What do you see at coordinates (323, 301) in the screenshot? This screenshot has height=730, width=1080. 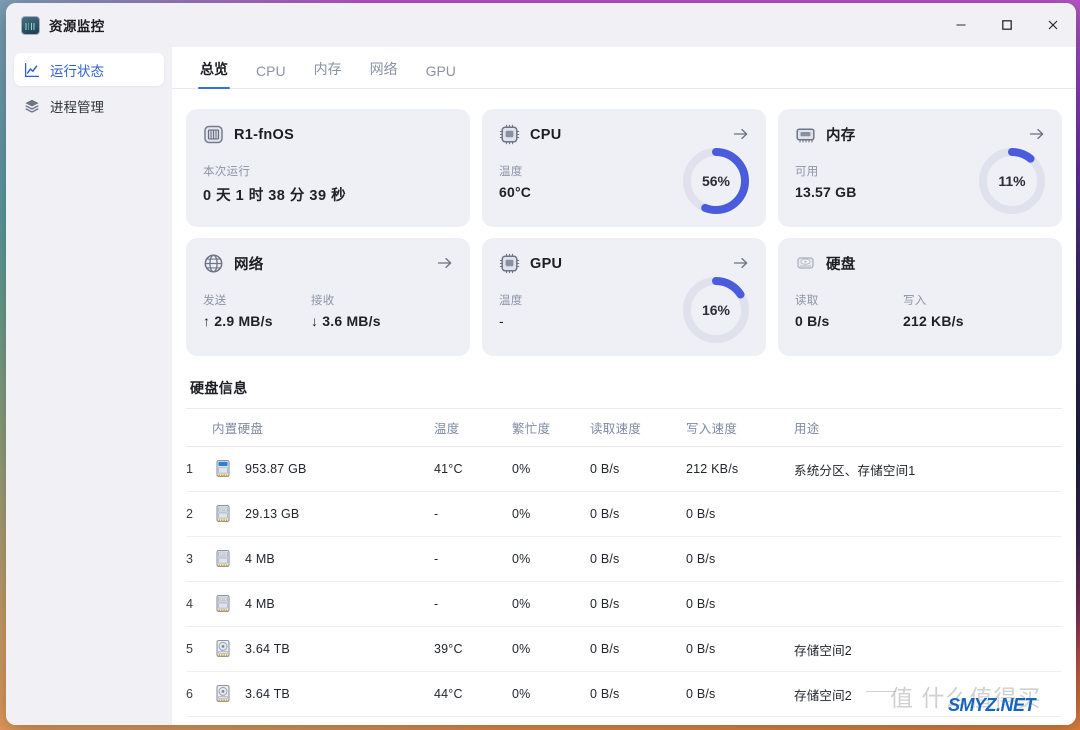 I see `network-recv-label: 接收` at bounding box center [323, 301].